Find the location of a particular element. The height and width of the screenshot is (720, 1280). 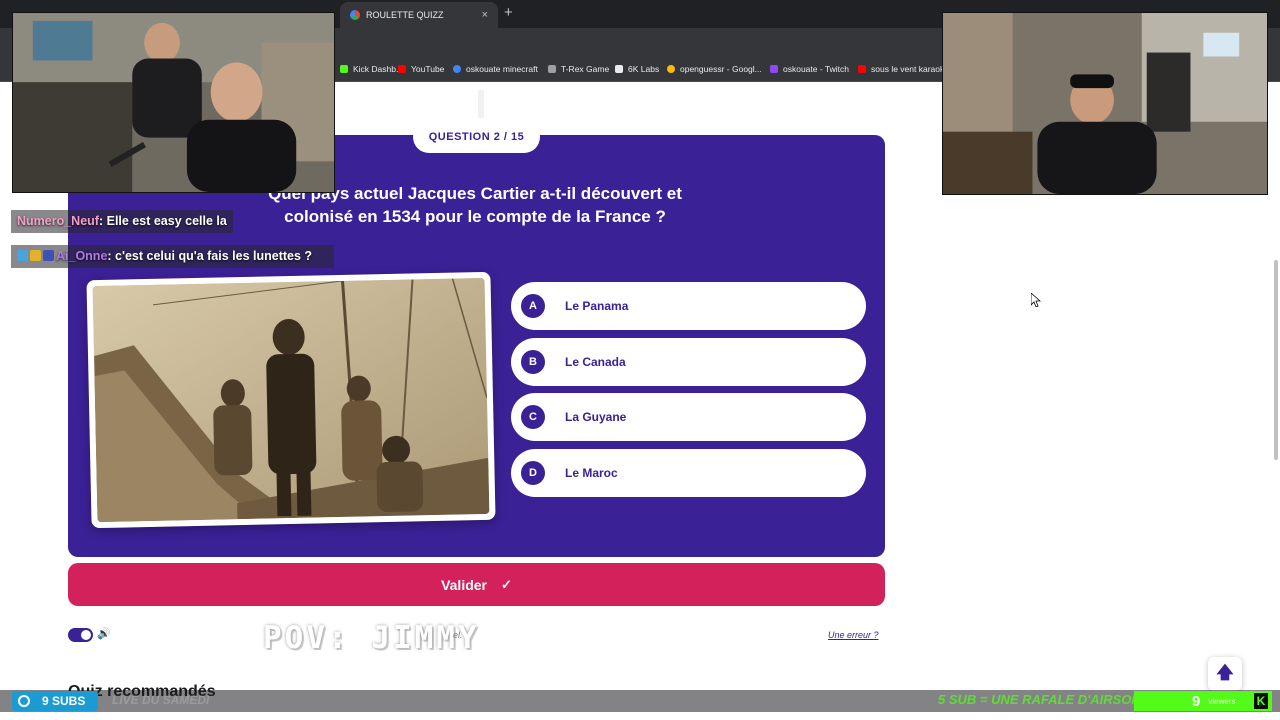

kick-logo-icon: K is located at coordinates (1261, 701).